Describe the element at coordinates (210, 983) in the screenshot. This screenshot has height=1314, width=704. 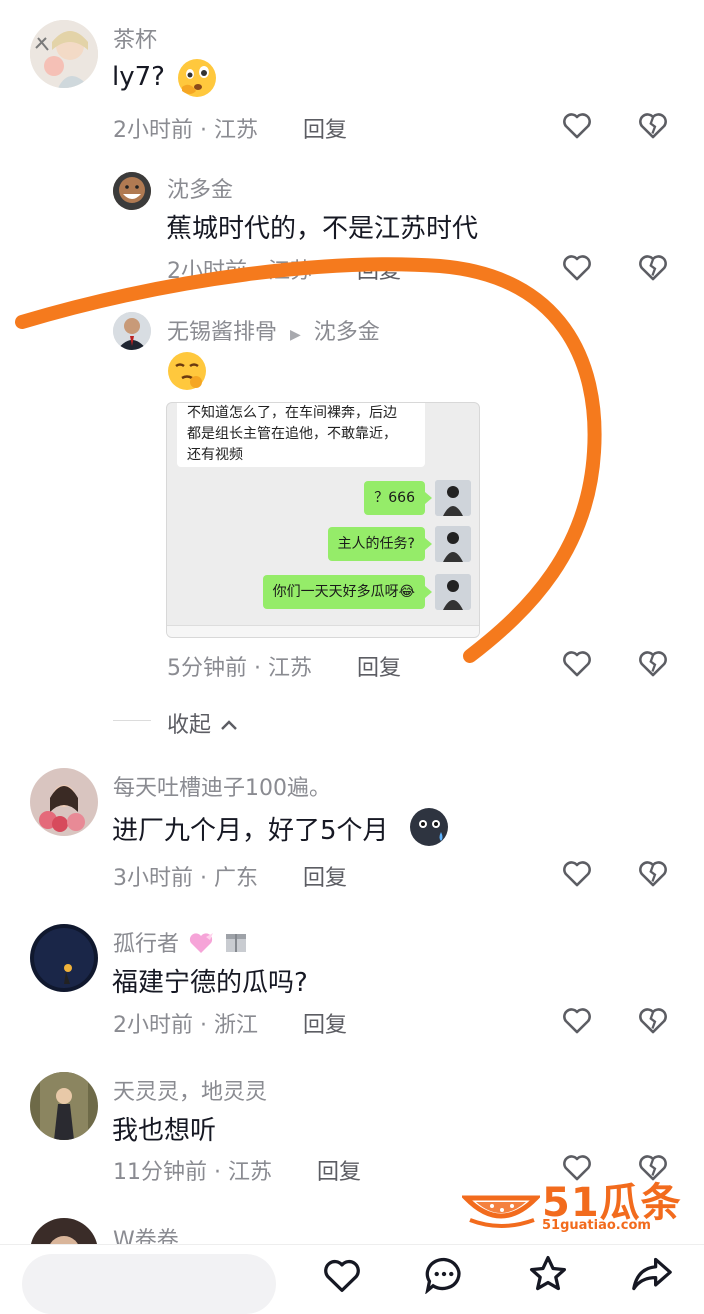
I see `comment-text: 福建宁德的瓜吗?` at that location.